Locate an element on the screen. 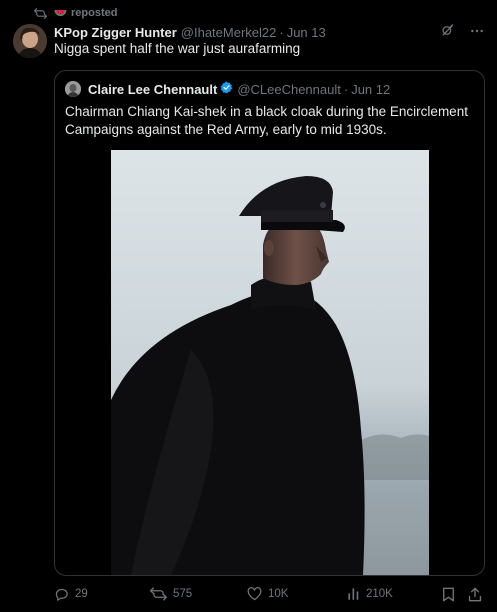 This screenshot has height=612, width=497. quote-author-avatar is located at coordinates (73, 89).